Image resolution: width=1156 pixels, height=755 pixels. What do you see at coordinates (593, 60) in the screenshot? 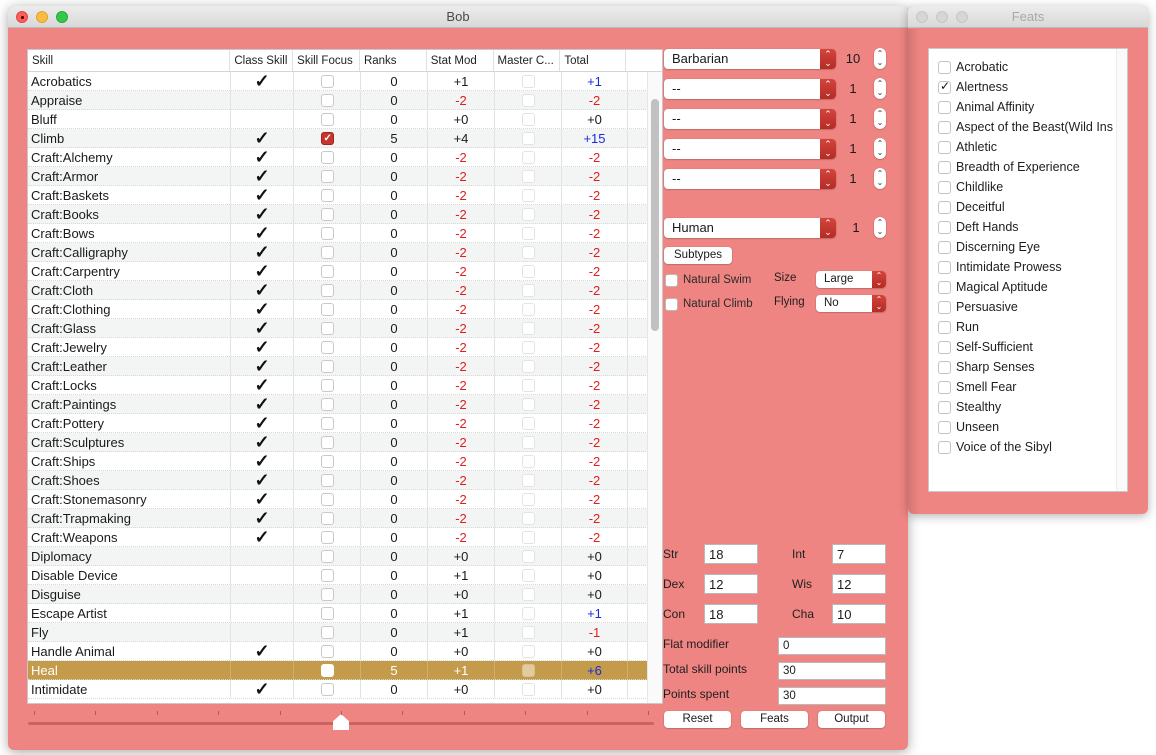
I see `column-header-total: Total` at bounding box center [593, 60].